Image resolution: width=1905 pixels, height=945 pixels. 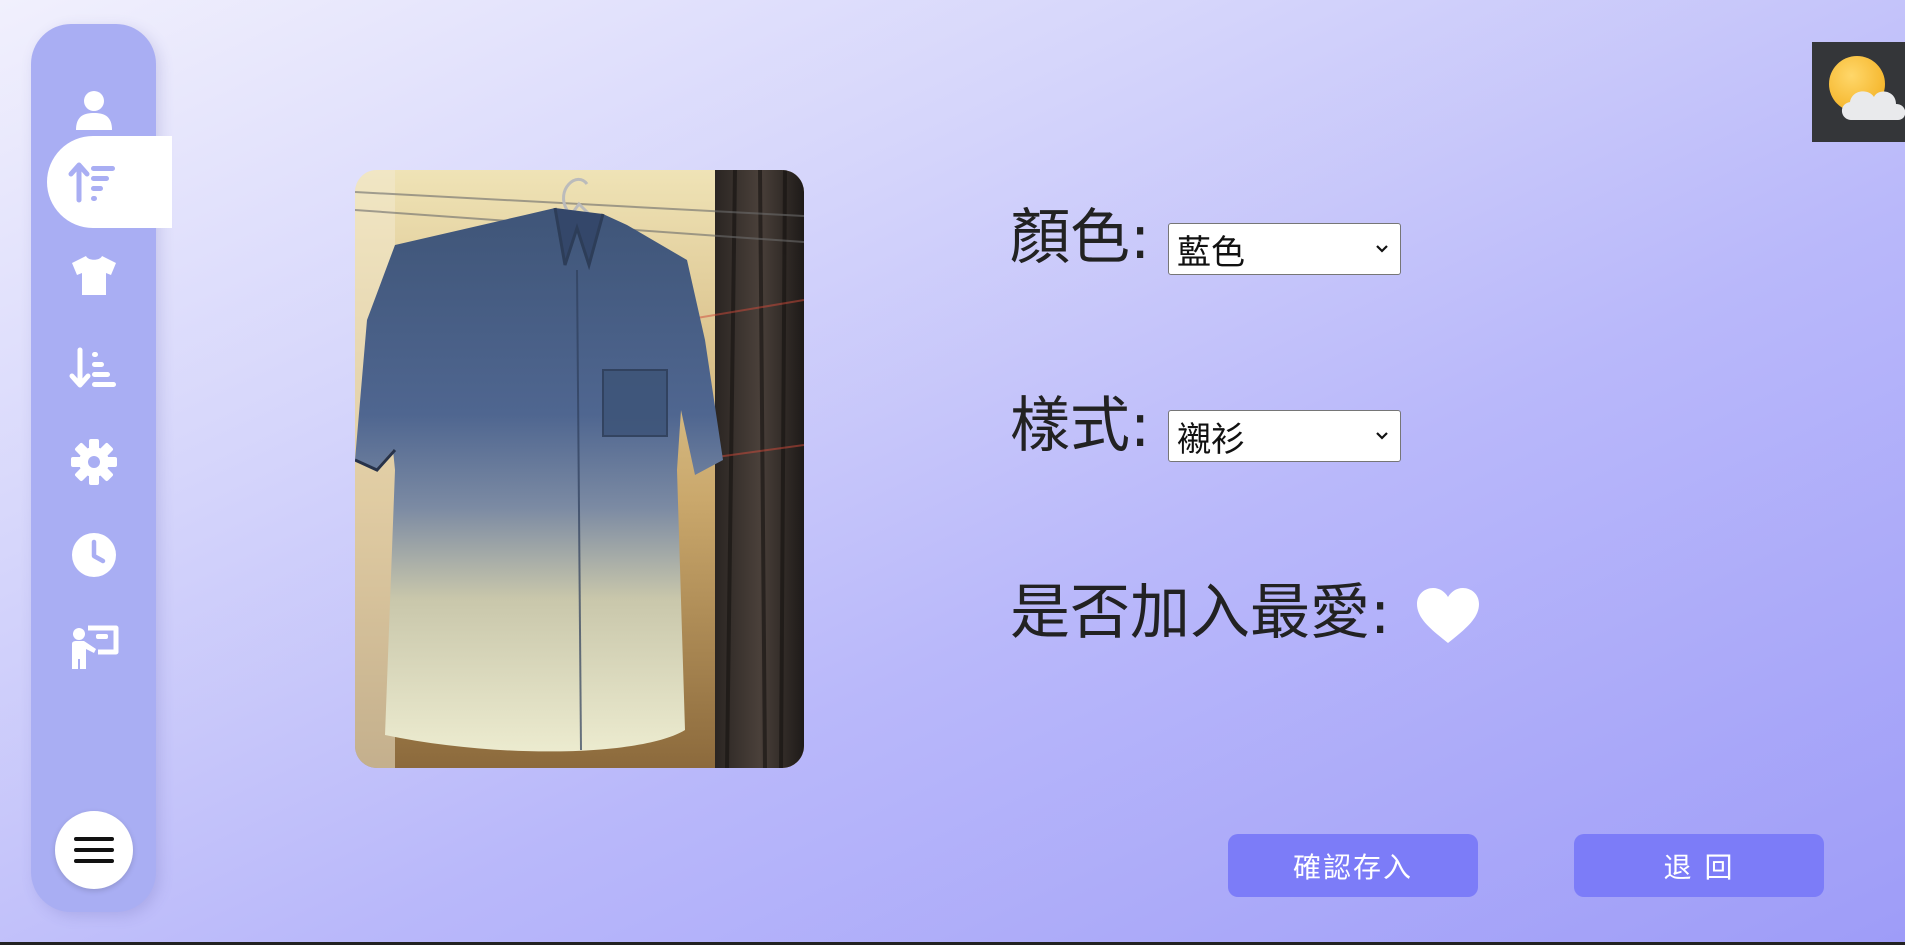 What do you see at coordinates (1867, 88) in the screenshot?
I see `partly-cloudy-icon` at bounding box center [1867, 88].